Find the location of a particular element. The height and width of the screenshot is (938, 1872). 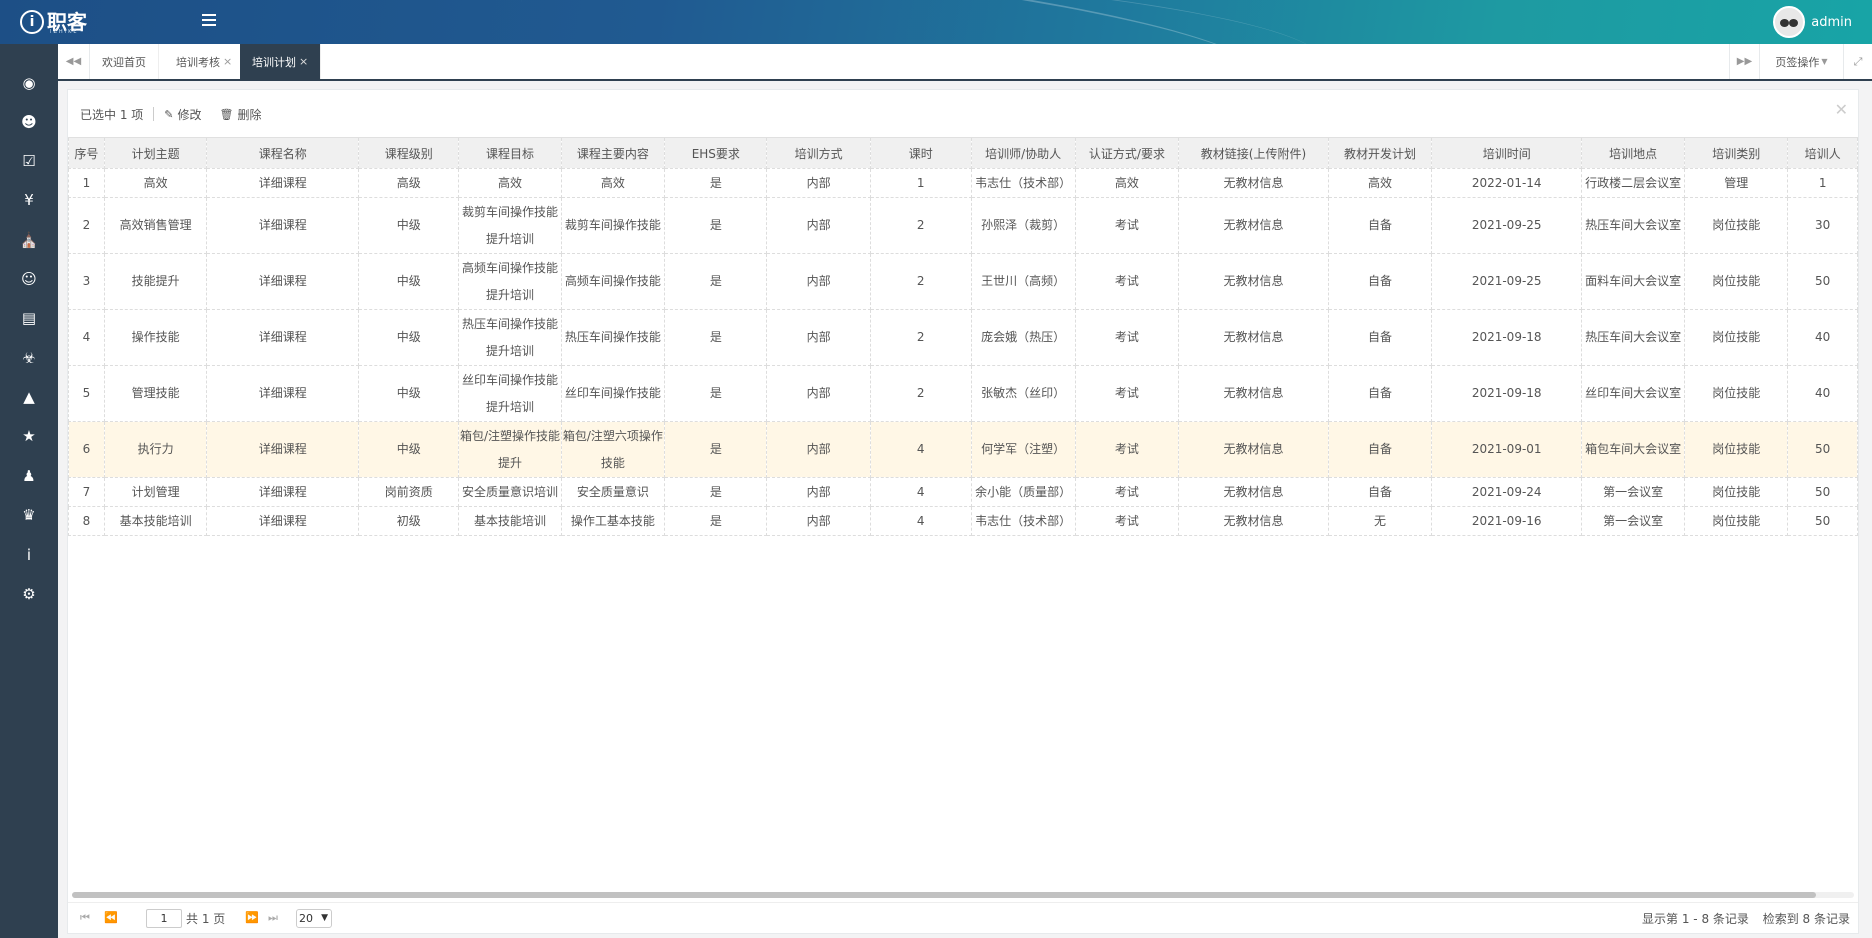

table-cell: 30 is located at coordinates (1822, 225).